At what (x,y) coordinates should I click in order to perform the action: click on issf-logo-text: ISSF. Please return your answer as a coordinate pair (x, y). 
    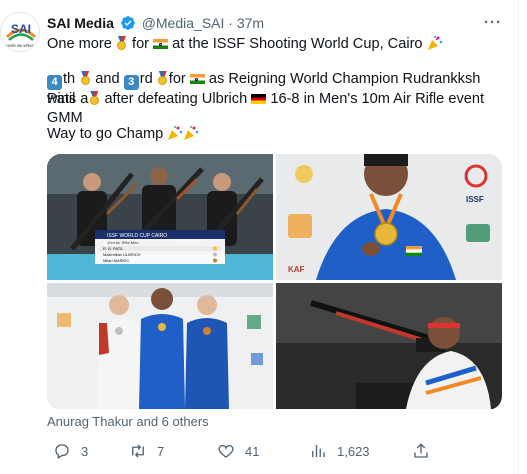
    Looking at the image, I should click on (475, 199).